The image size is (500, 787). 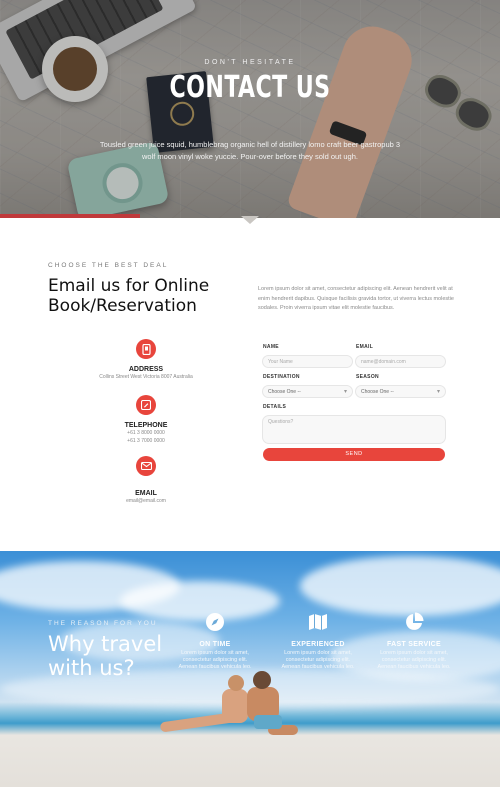 What do you see at coordinates (146, 369) in the screenshot?
I see `address-label: ADDRESS` at bounding box center [146, 369].